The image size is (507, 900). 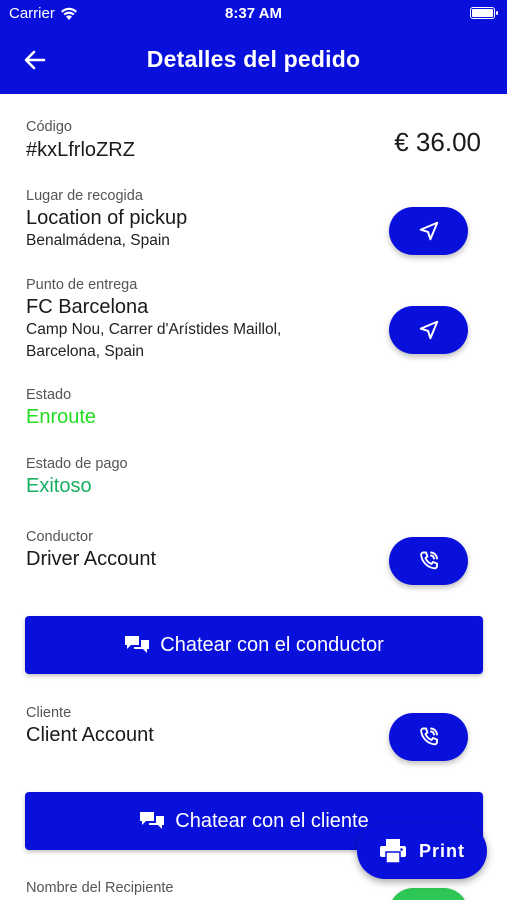 I want to click on recipient-action-button, so click(x=428, y=894).